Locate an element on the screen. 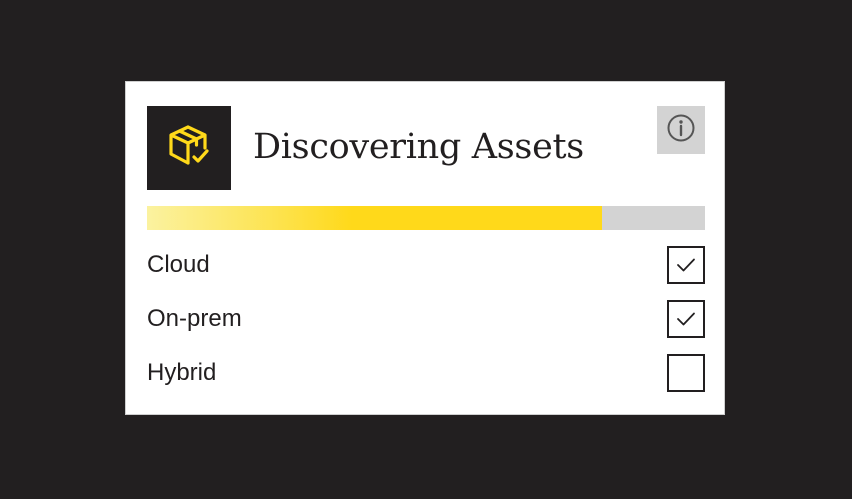 Image resolution: width=852 pixels, height=499 pixels. progress-bar is located at coordinates (426, 218).